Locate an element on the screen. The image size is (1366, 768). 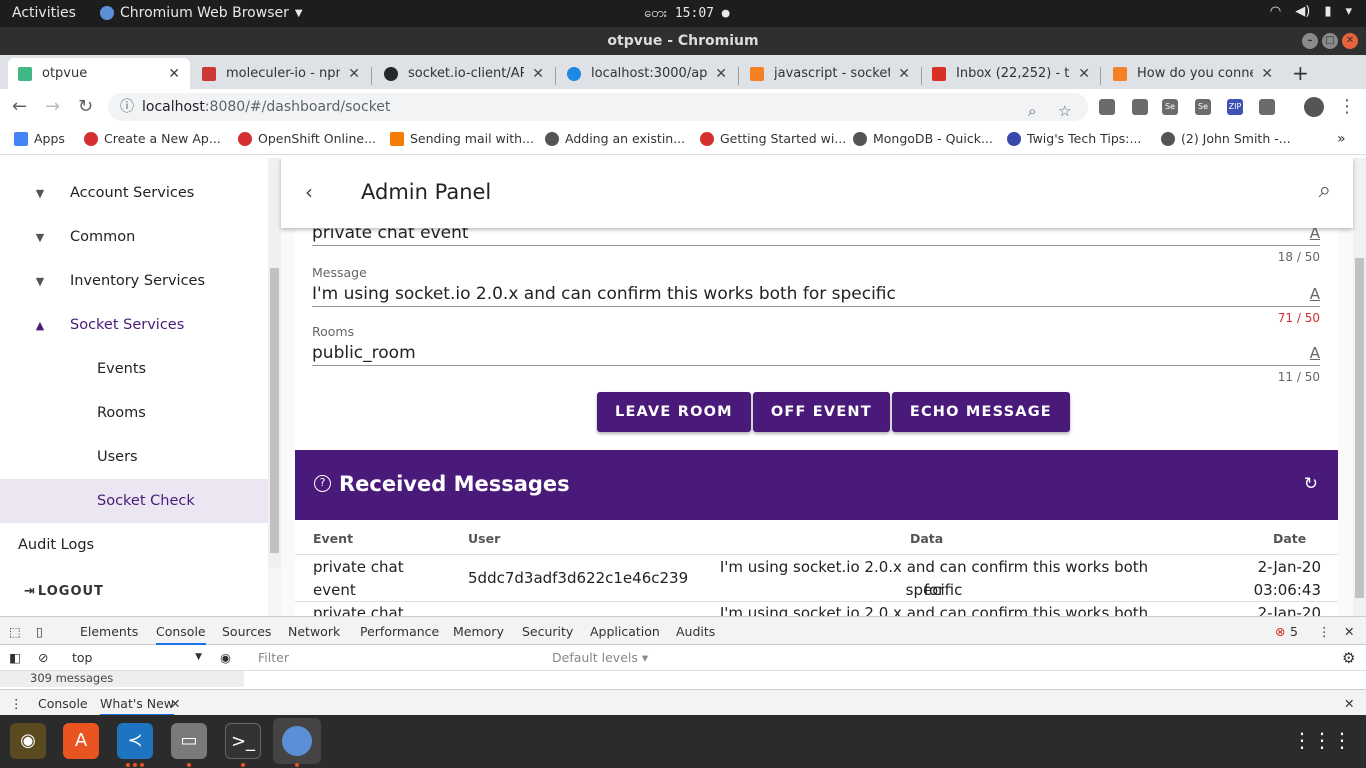
devtools-menu-icon: ⋮ is located at coordinates (1324, 631).